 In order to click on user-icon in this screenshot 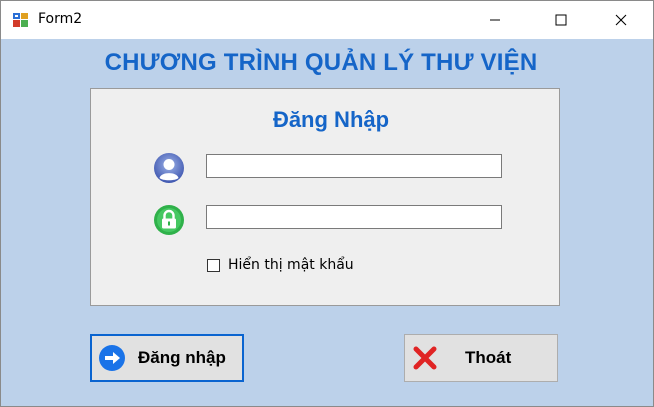, I will do `click(169, 168)`.